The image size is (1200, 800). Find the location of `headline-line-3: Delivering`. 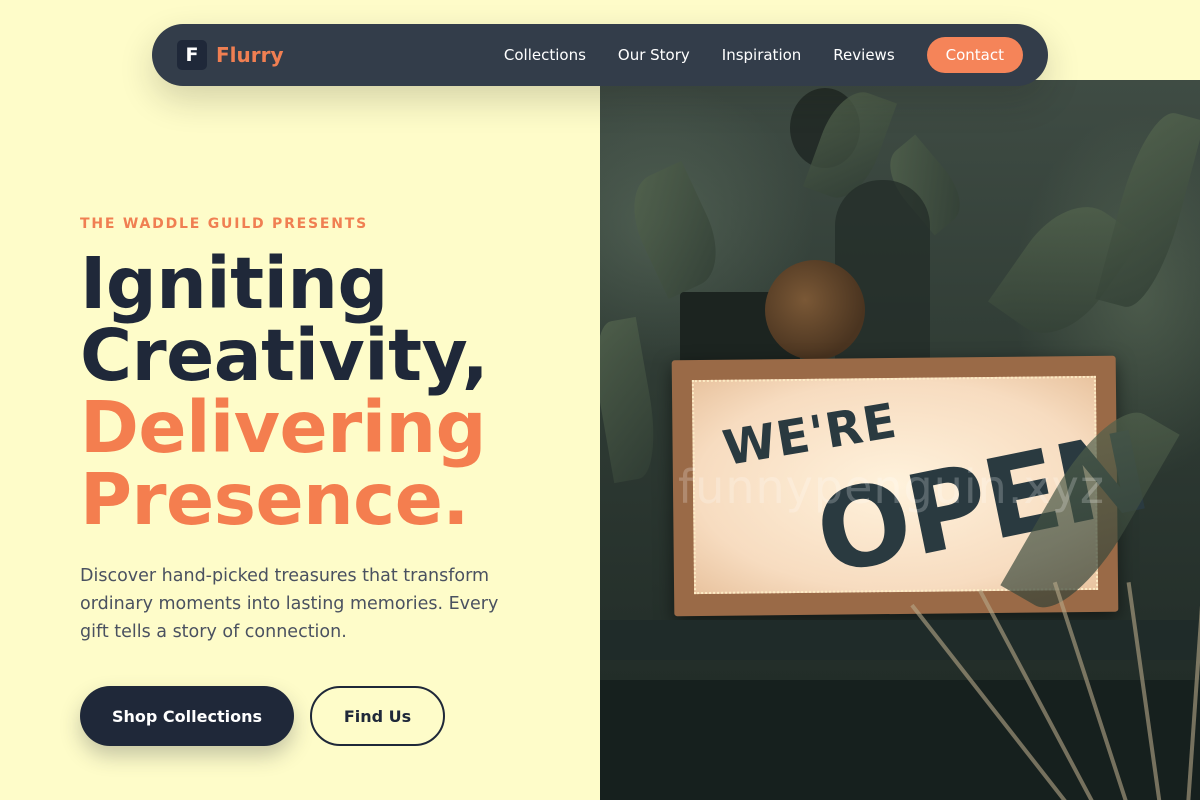

headline-line-3: Delivering is located at coordinates (283, 427).